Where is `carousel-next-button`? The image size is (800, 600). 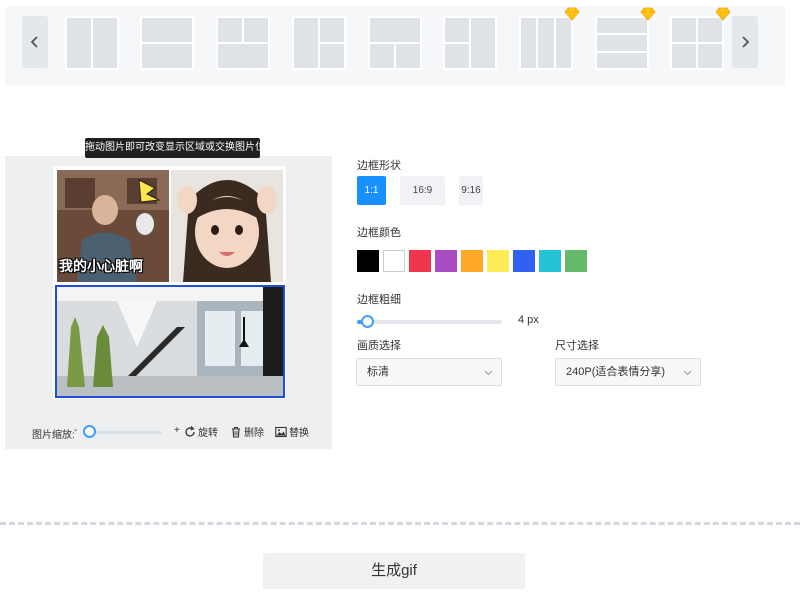
carousel-next-button is located at coordinates (745, 42).